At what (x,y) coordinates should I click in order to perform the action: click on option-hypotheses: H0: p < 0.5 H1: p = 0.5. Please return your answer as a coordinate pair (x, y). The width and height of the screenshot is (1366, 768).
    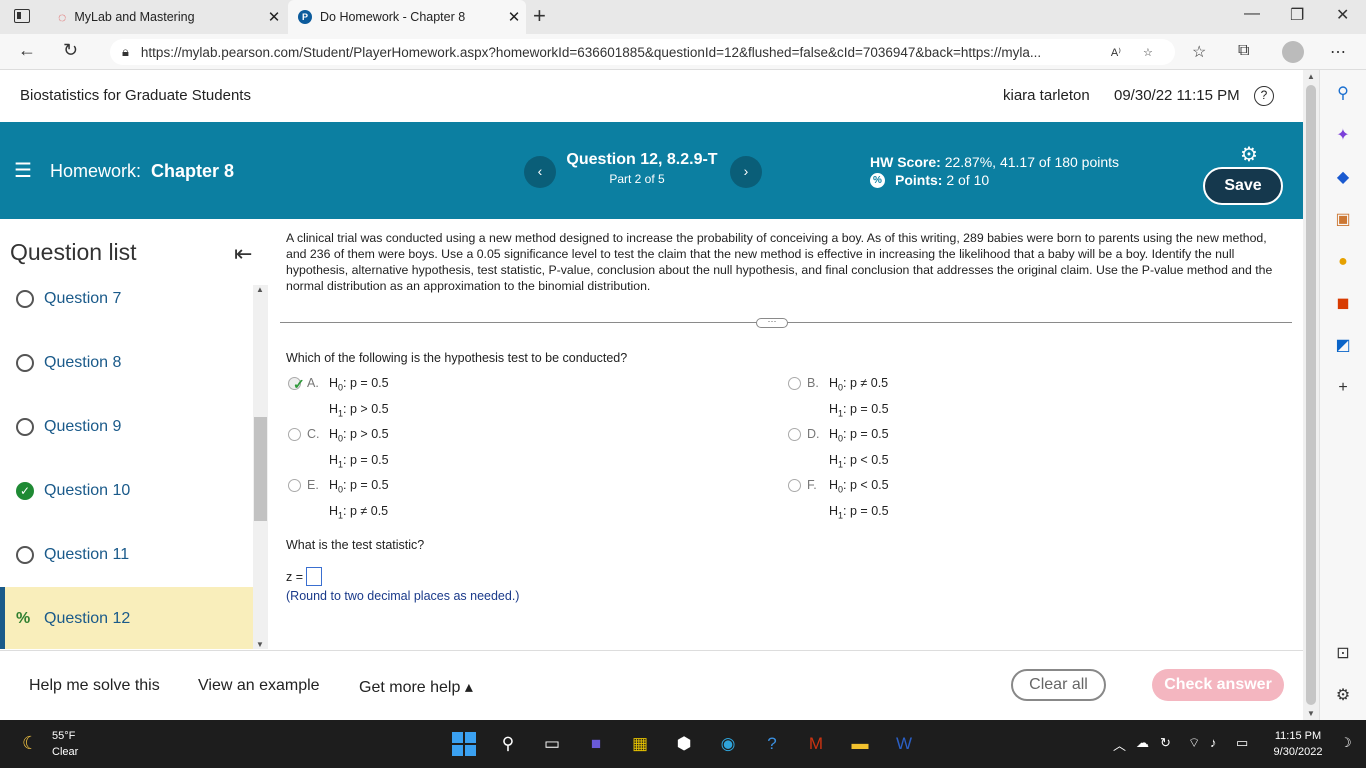
    Looking at the image, I should click on (859, 499).